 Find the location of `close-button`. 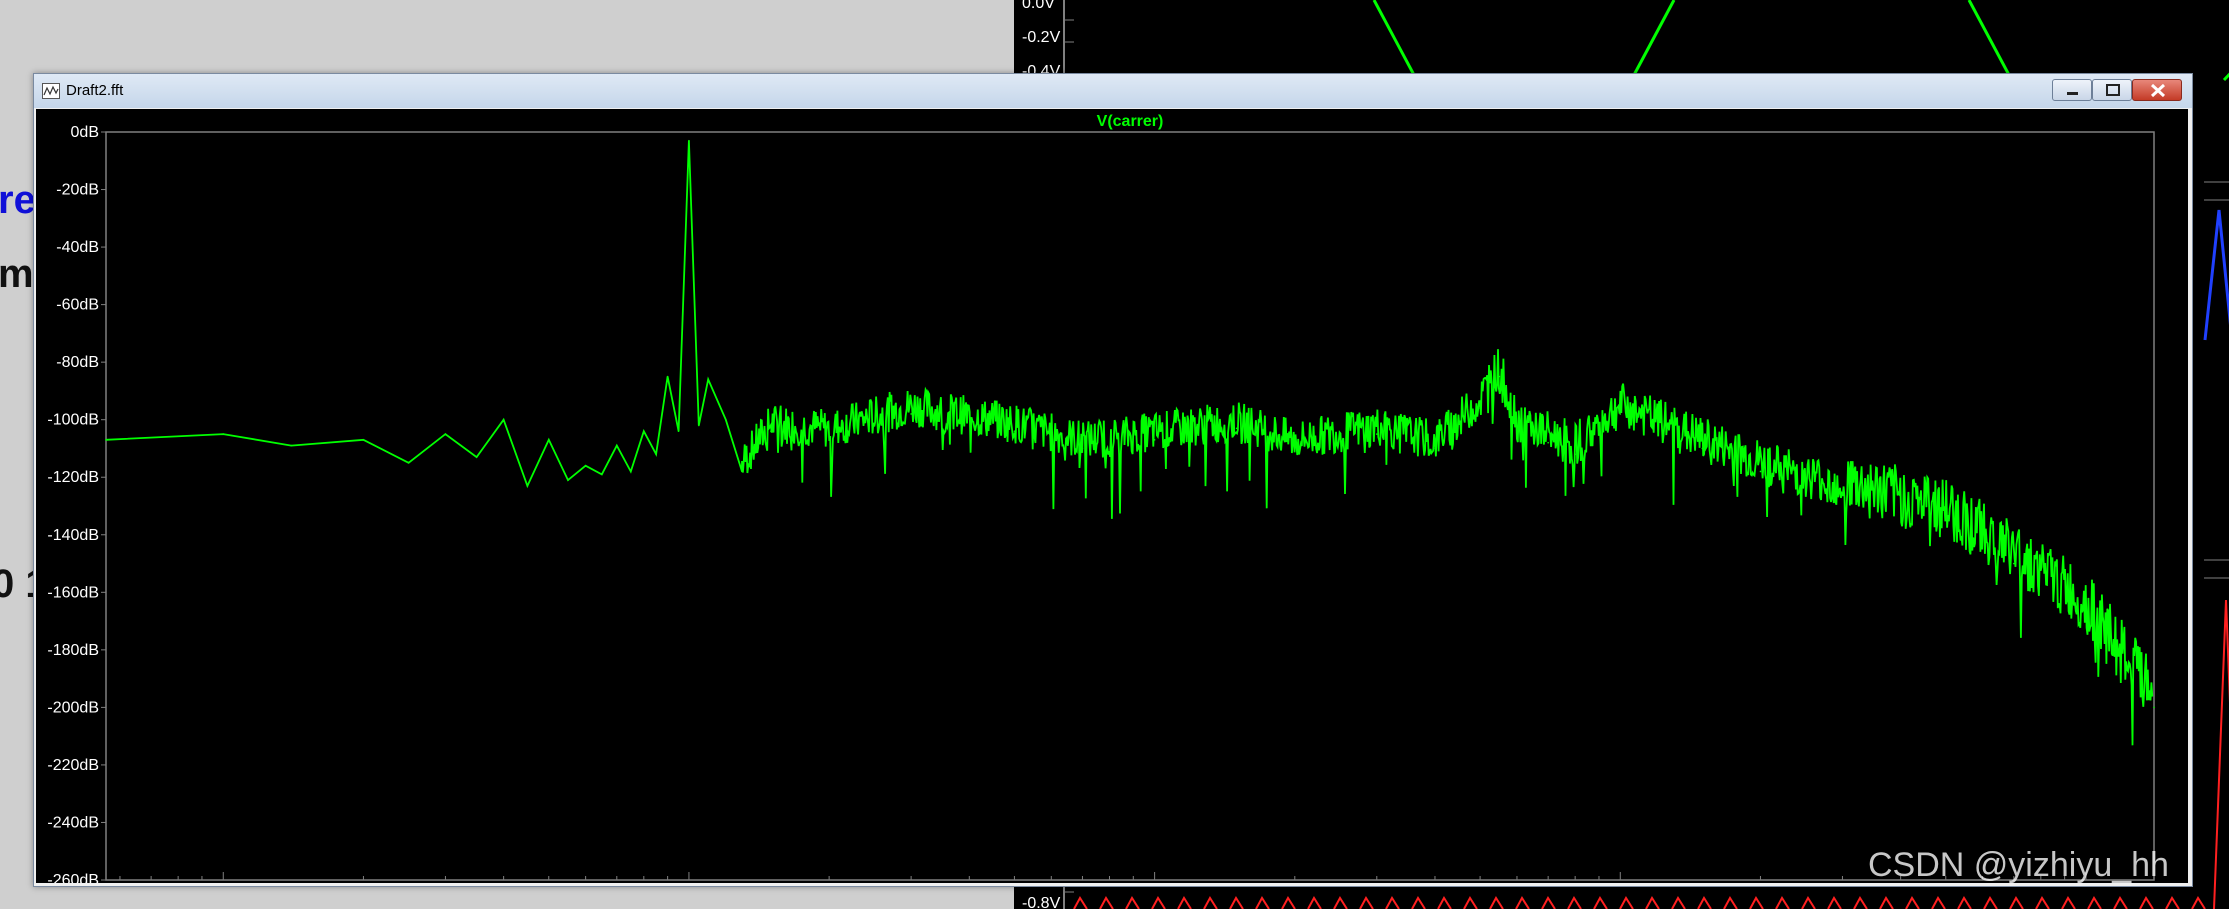

close-button is located at coordinates (2157, 90).